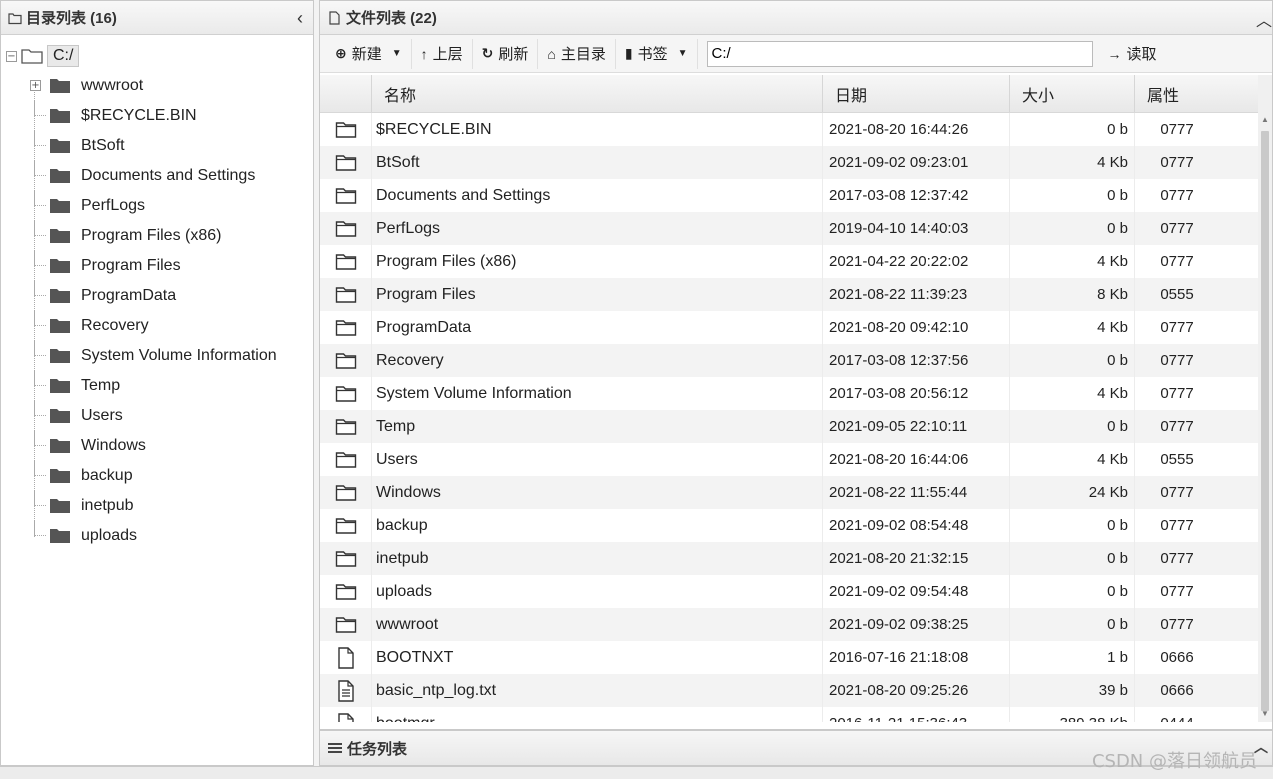  What do you see at coordinates (157, 476) in the screenshot?
I see `tree-item: backup` at bounding box center [157, 476].